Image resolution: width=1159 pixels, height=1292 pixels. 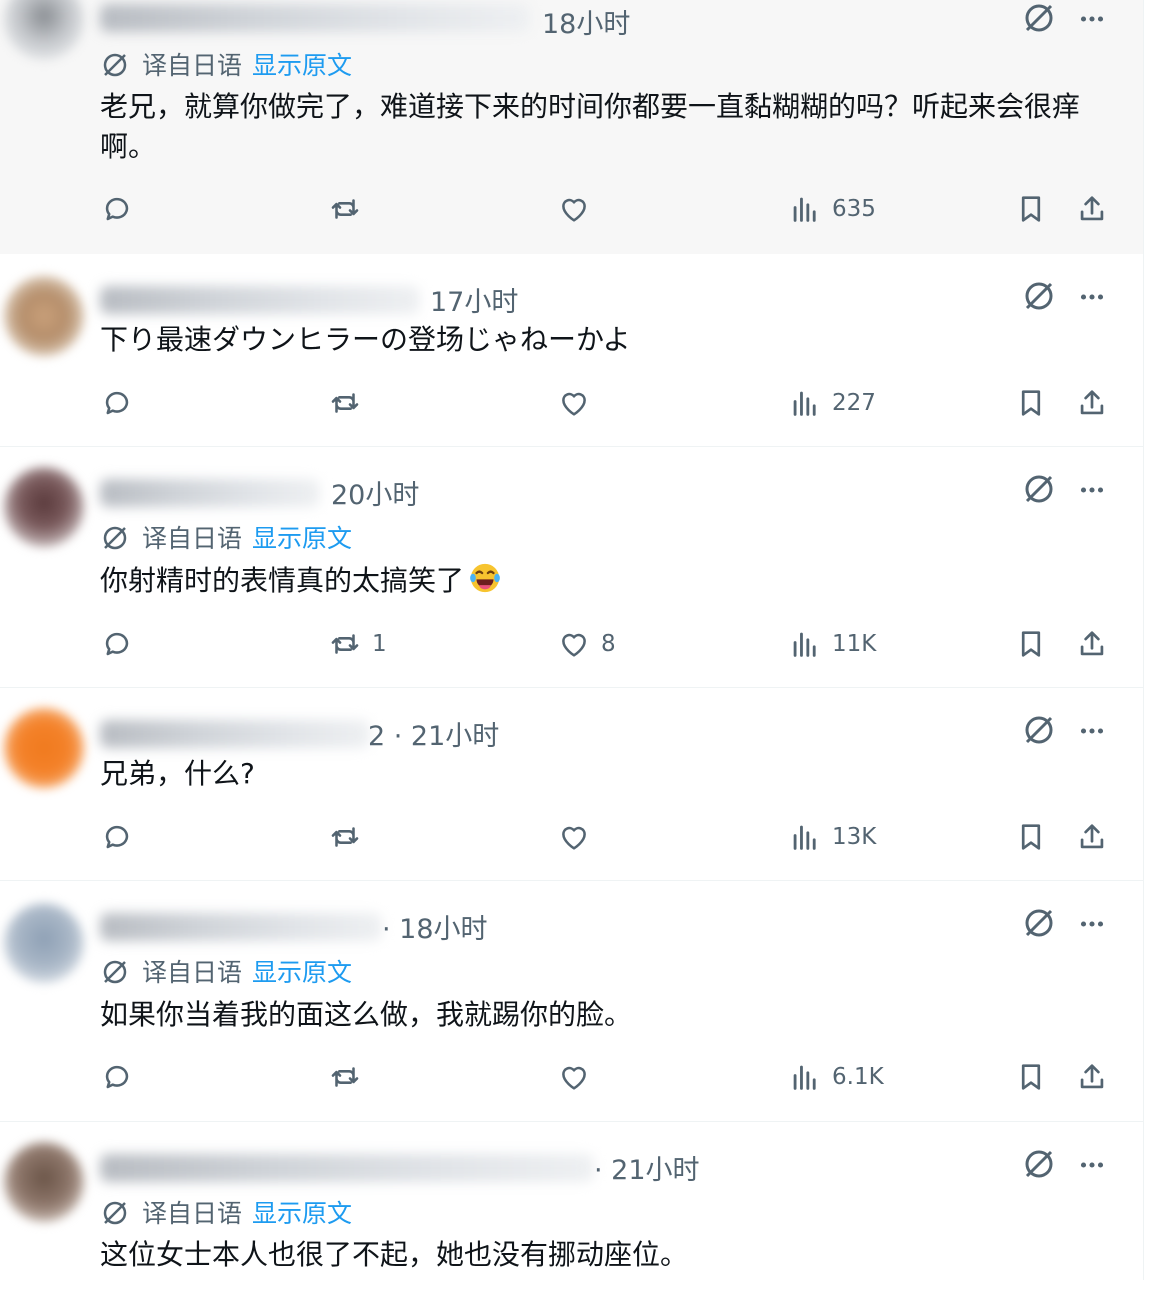 What do you see at coordinates (379, 644) in the screenshot?
I see `repost-count: 1` at bounding box center [379, 644].